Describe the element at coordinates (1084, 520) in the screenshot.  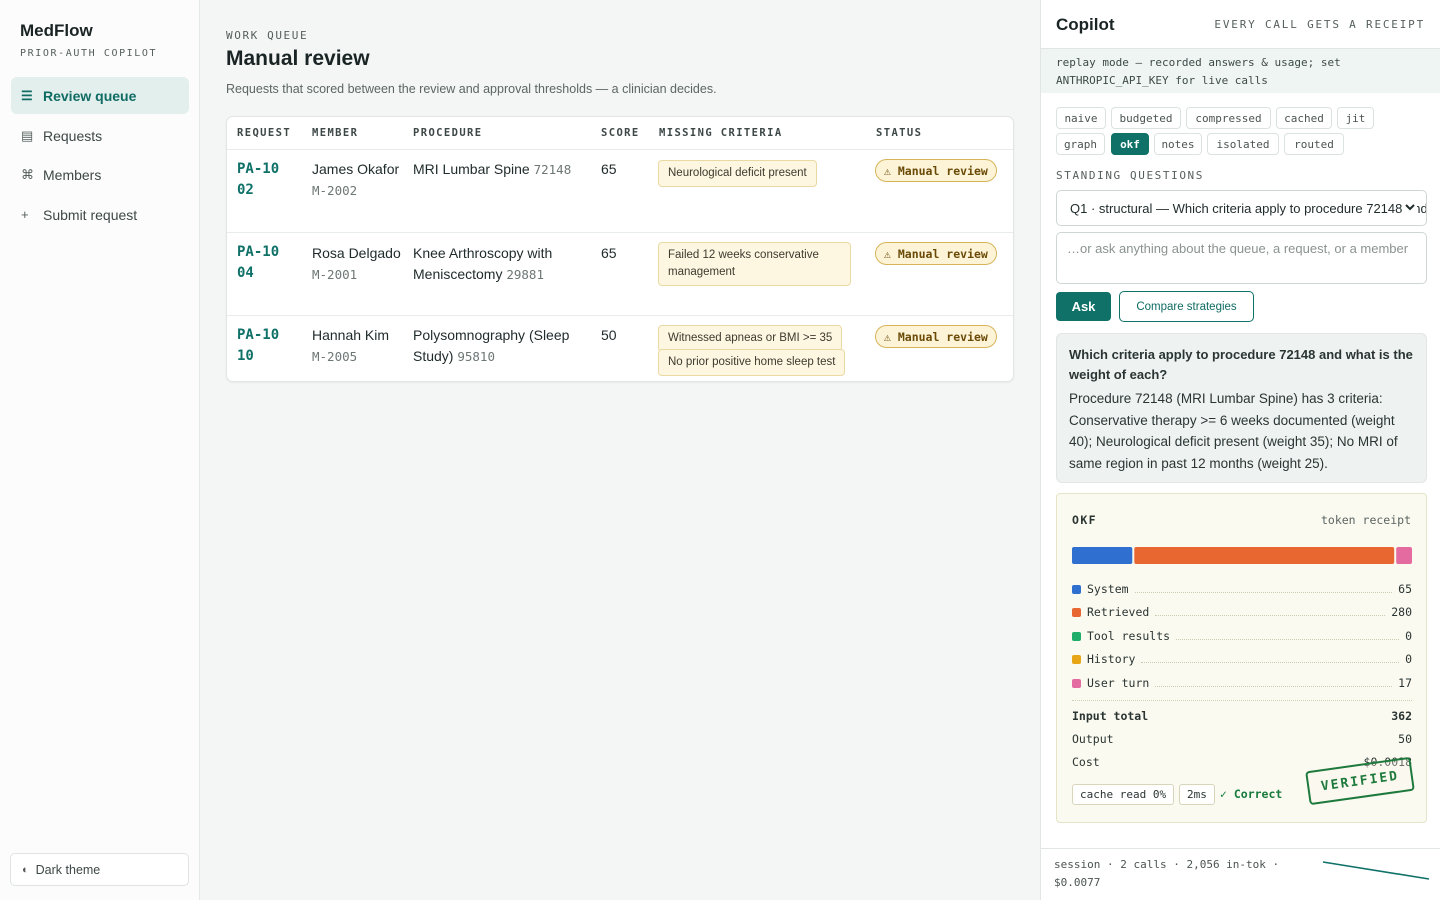
I see `receipt-strategy: OKF` at that location.